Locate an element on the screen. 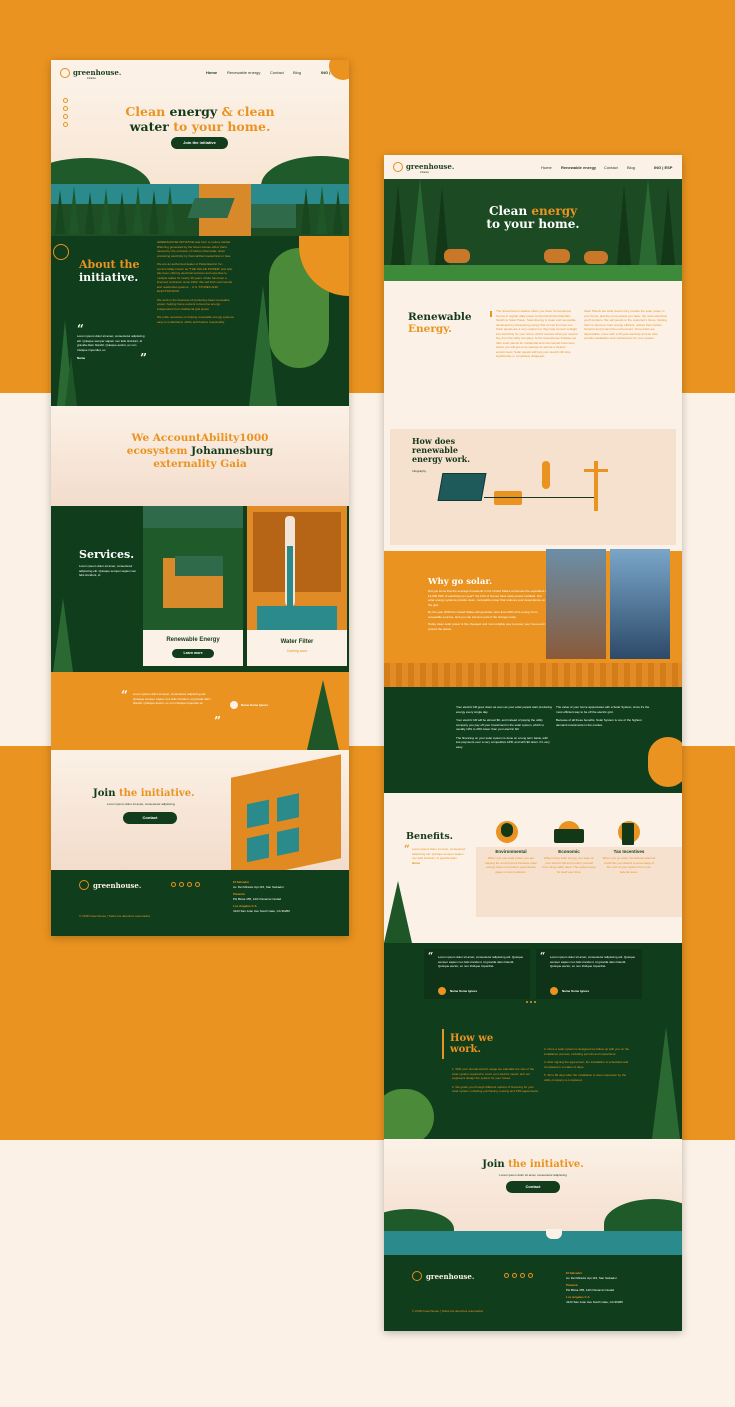 This screenshot has height=1407, width=735. avatar is located at coordinates (234, 705).